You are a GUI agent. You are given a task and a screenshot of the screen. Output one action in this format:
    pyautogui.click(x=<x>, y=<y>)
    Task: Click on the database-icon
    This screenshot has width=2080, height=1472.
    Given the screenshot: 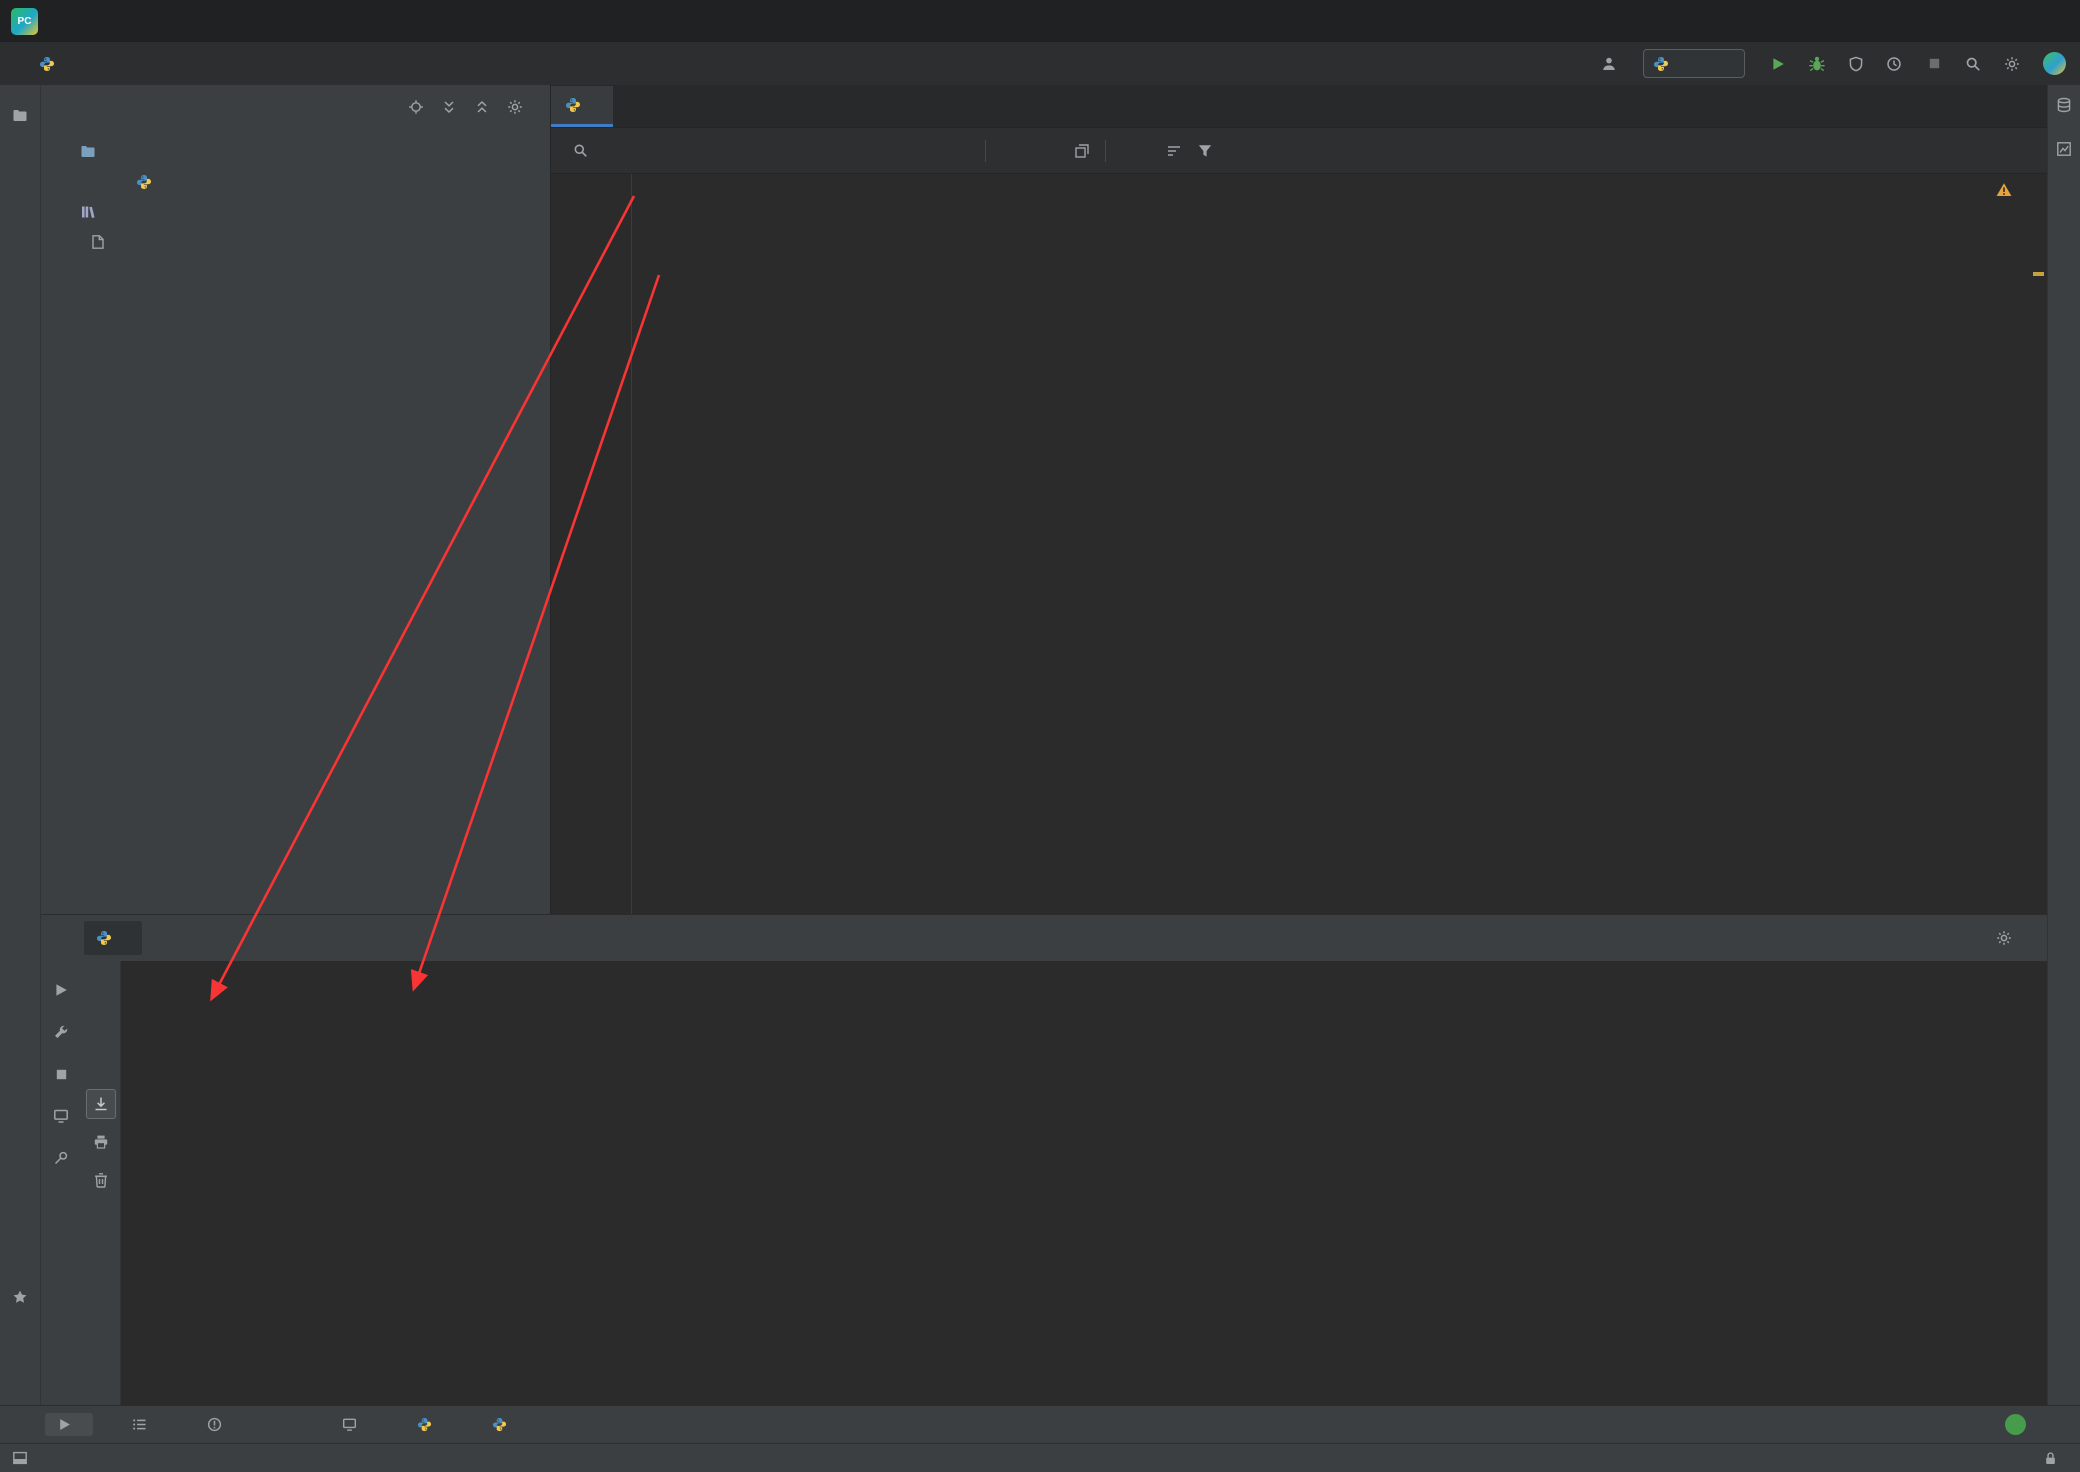 What is the action you would take?
    pyautogui.click(x=2064, y=105)
    